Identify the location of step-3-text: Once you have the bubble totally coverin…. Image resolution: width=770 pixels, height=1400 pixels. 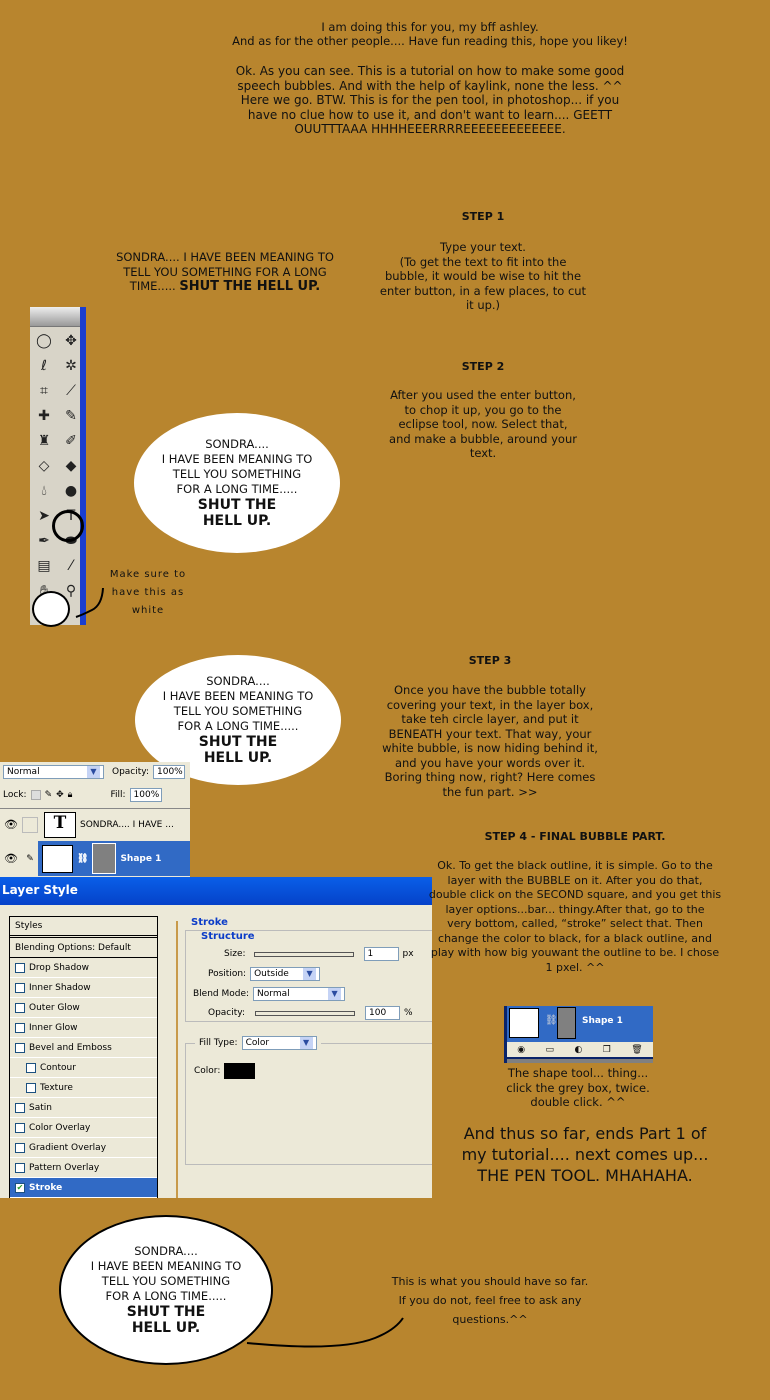
(490, 741).